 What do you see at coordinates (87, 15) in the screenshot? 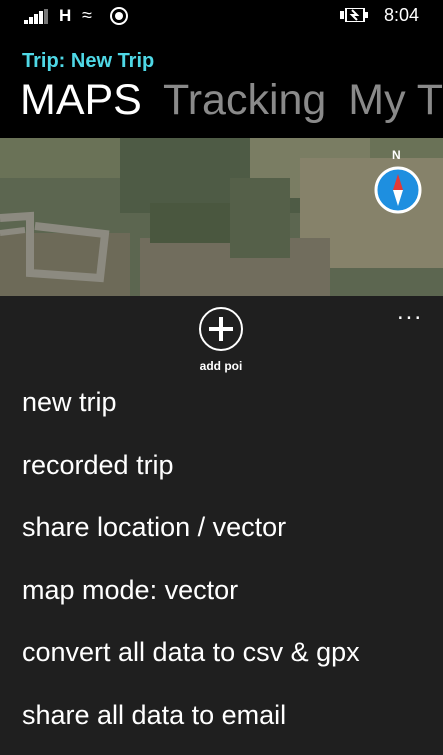
I see `wifi-icon: ≈` at bounding box center [87, 15].